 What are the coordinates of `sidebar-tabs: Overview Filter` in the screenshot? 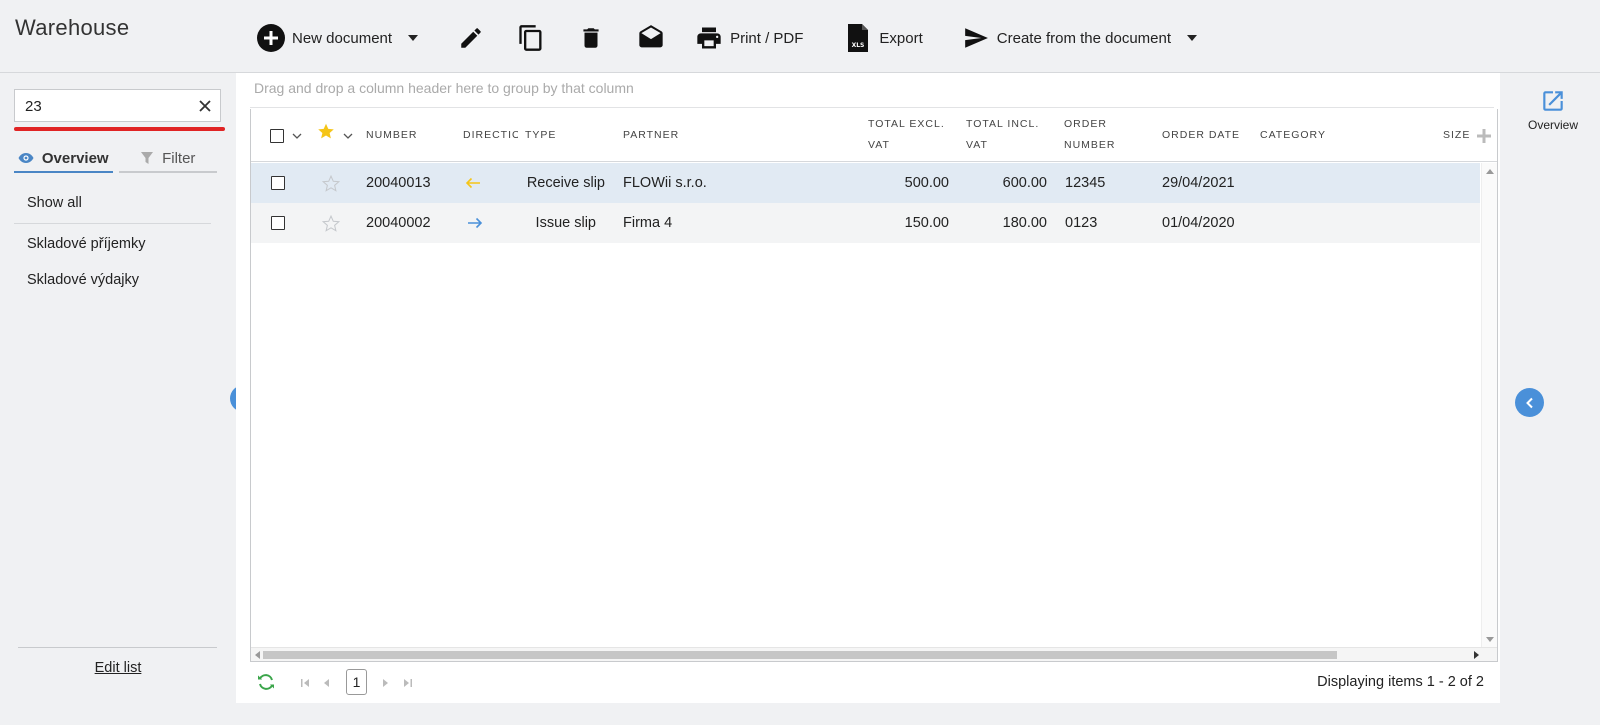 It's located at (115, 159).